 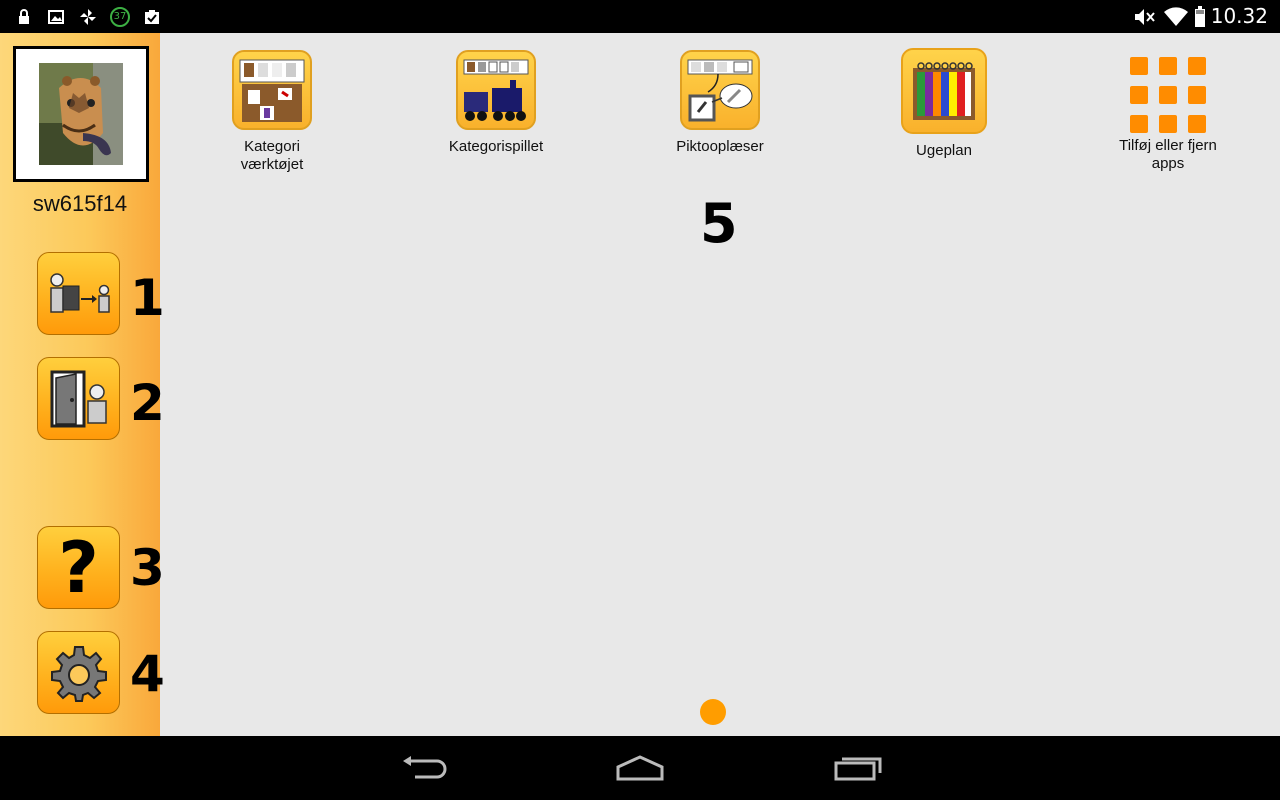 I want to click on giraffe-photo-icon, so click(x=81, y=114).